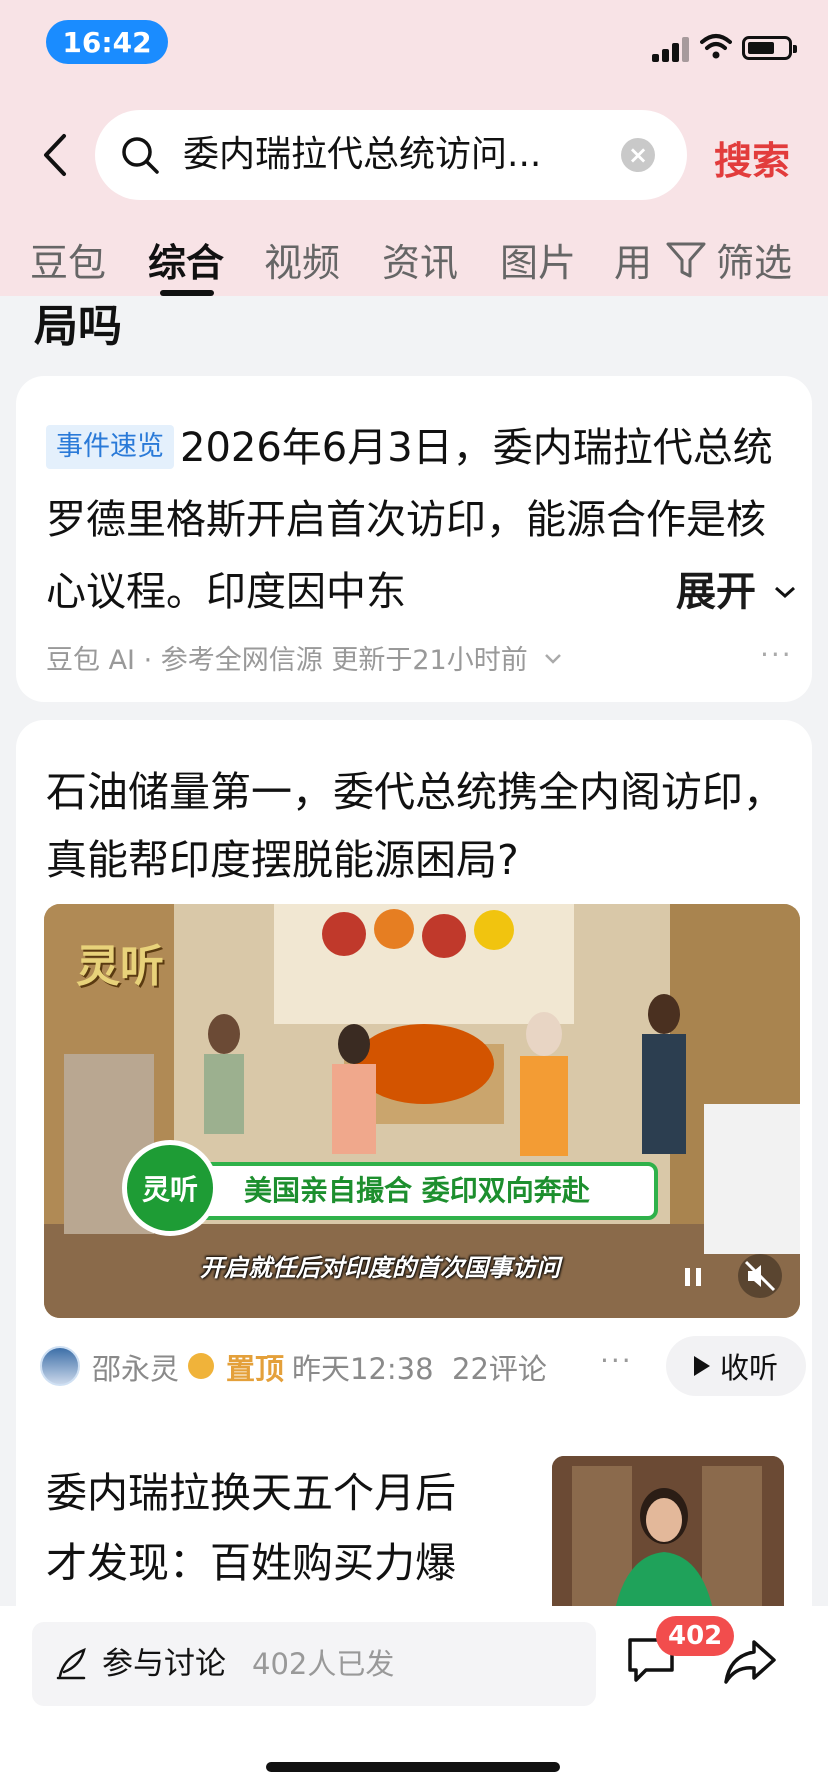 Image resolution: width=828 pixels, height=1792 pixels. Describe the element at coordinates (538, 259) in the screenshot. I see `tab-images: 图片` at that location.